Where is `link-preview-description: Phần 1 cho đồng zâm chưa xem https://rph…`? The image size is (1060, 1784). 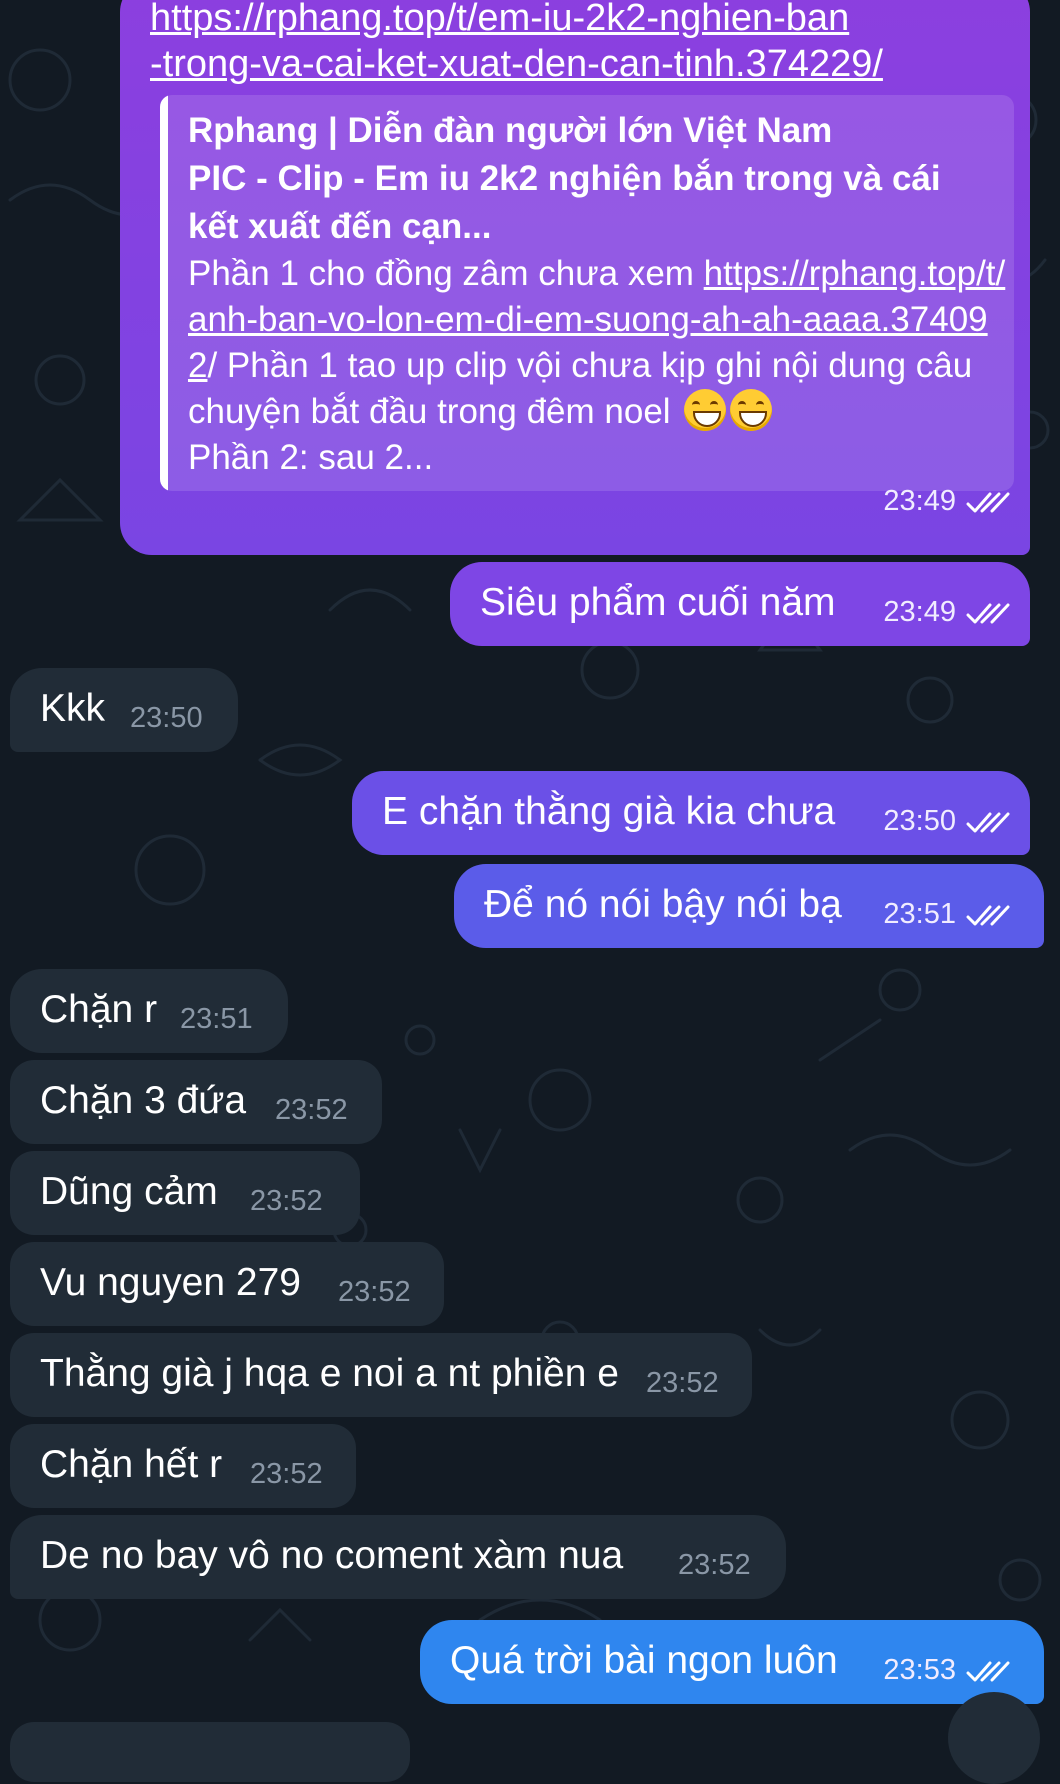 link-preview-description: Phần 1 cho đồng zâm chưa xem https://rph… is located at coordinates (598, 366).